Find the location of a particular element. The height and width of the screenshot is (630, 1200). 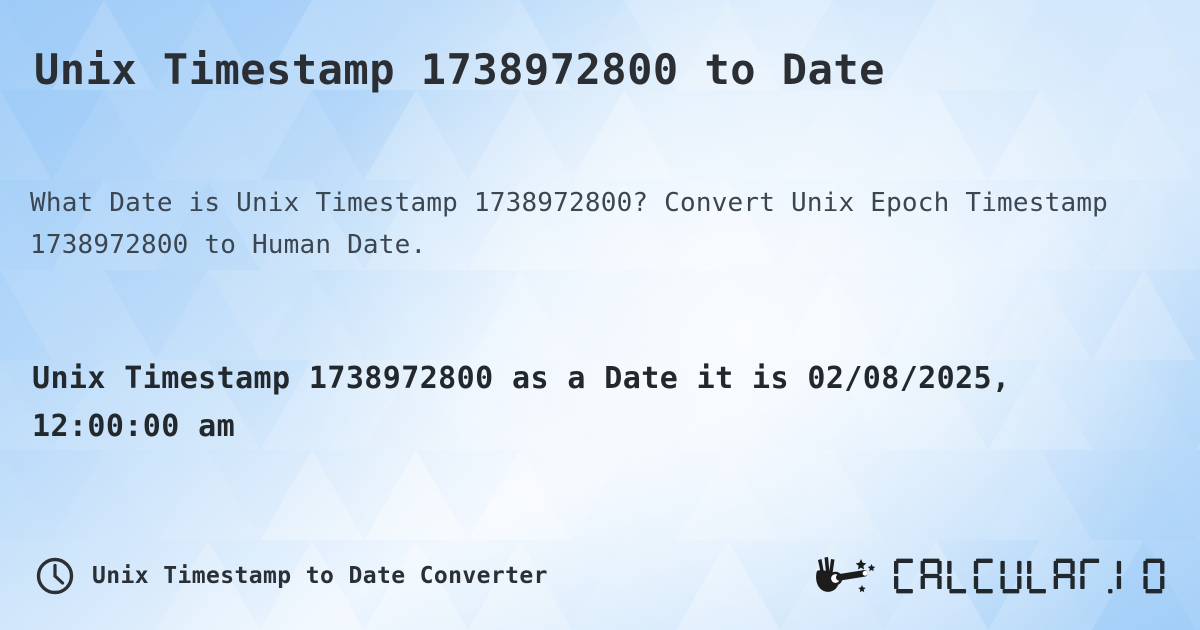

magic-wand-hand-icon is located at coordinates (848, 576).